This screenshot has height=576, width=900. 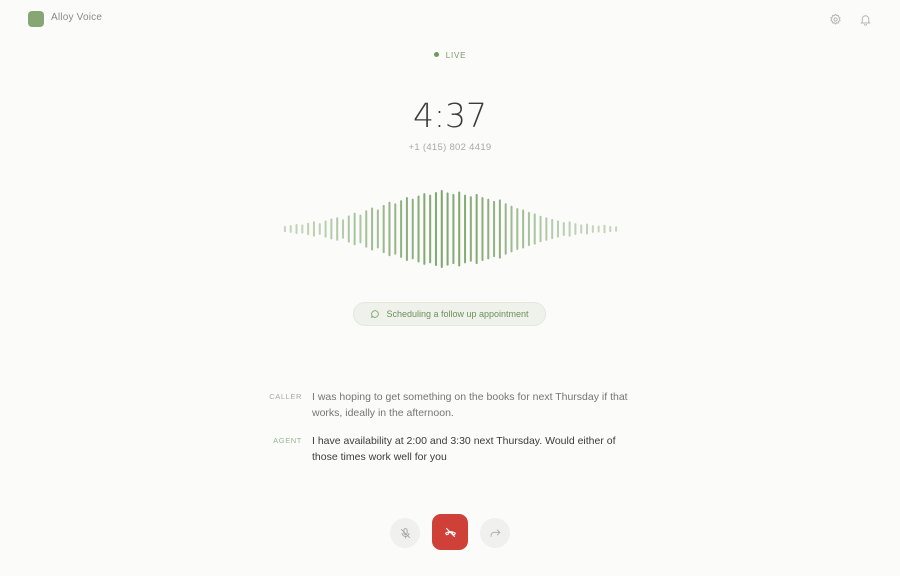 I want to click on settings-icon, so click(x=835, y=19).